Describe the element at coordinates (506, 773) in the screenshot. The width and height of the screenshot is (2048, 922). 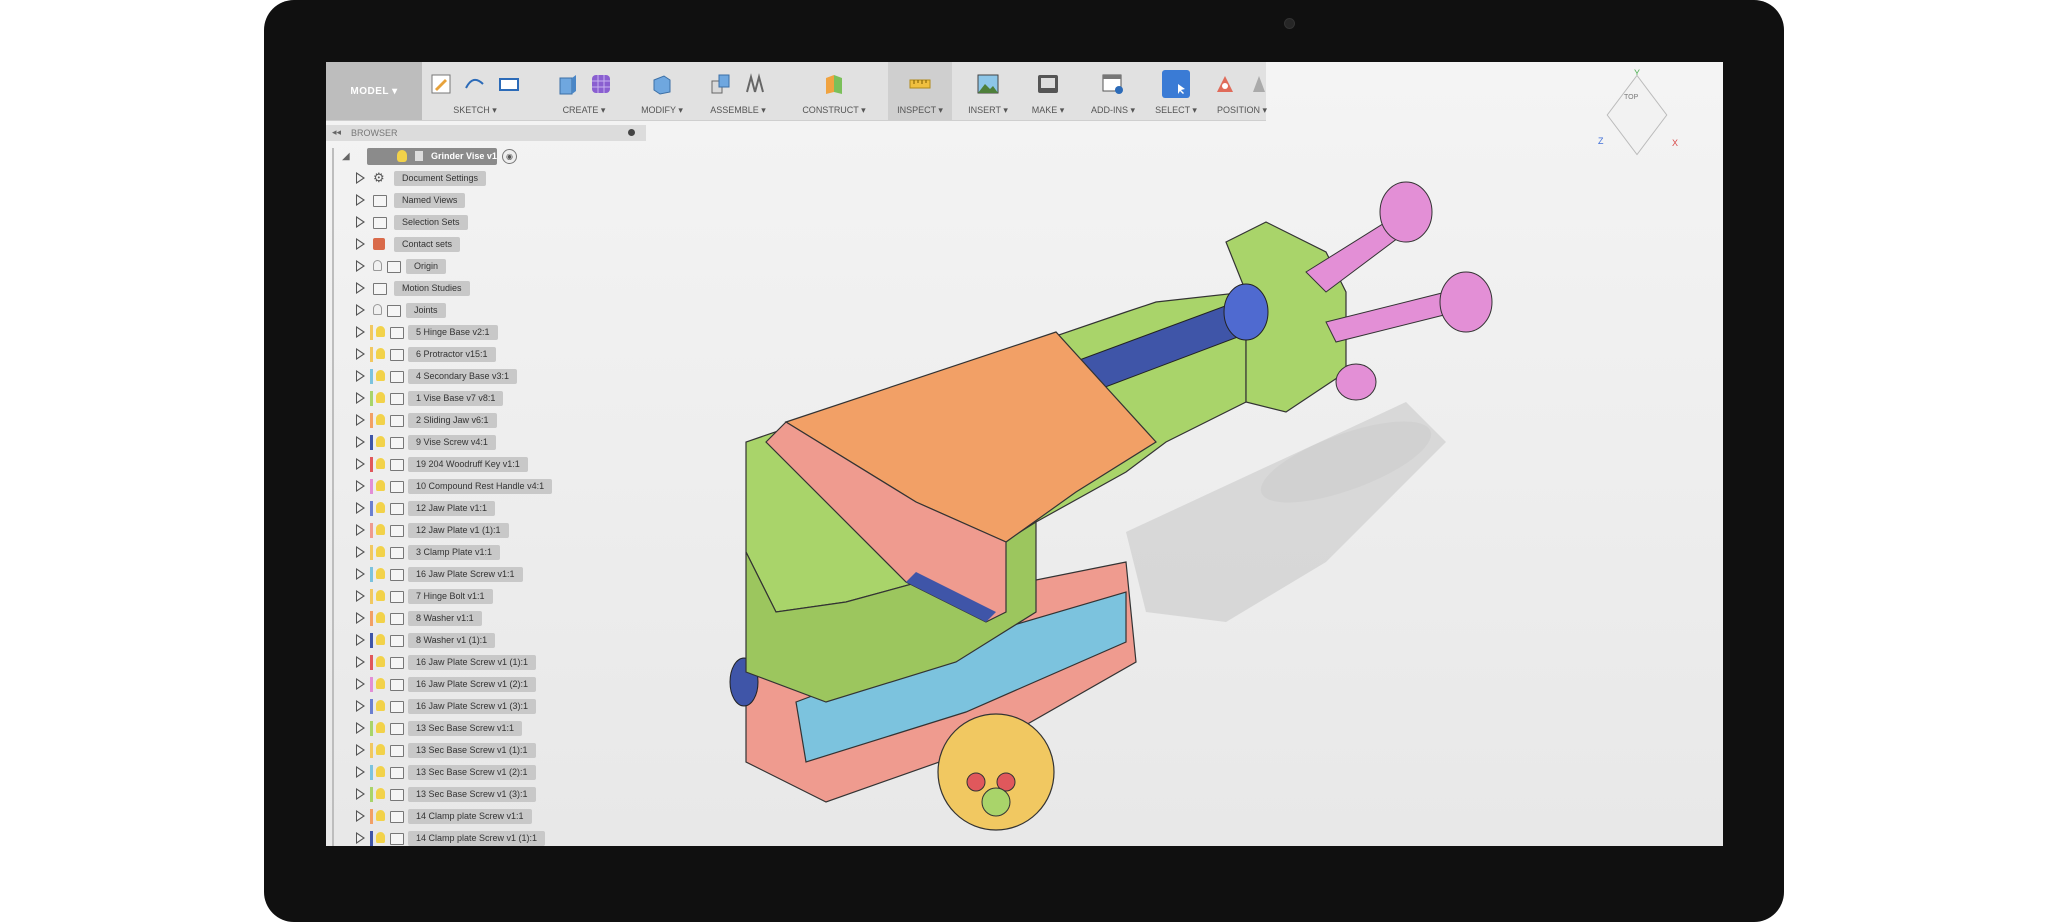
I see `tree-item-component: 13 Sec Base Screw v1 (2):1` at that location.